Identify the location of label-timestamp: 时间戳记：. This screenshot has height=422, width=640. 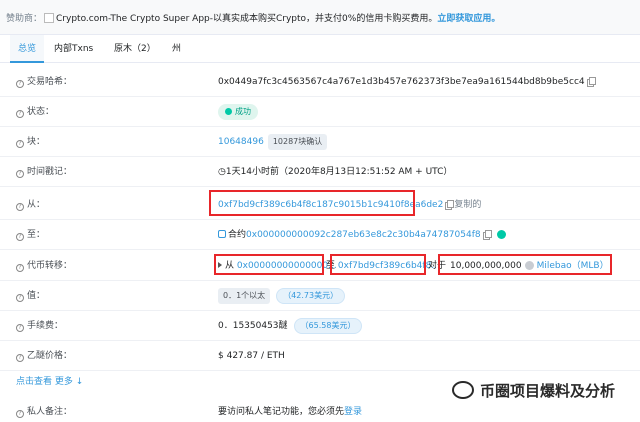
(50, 172).